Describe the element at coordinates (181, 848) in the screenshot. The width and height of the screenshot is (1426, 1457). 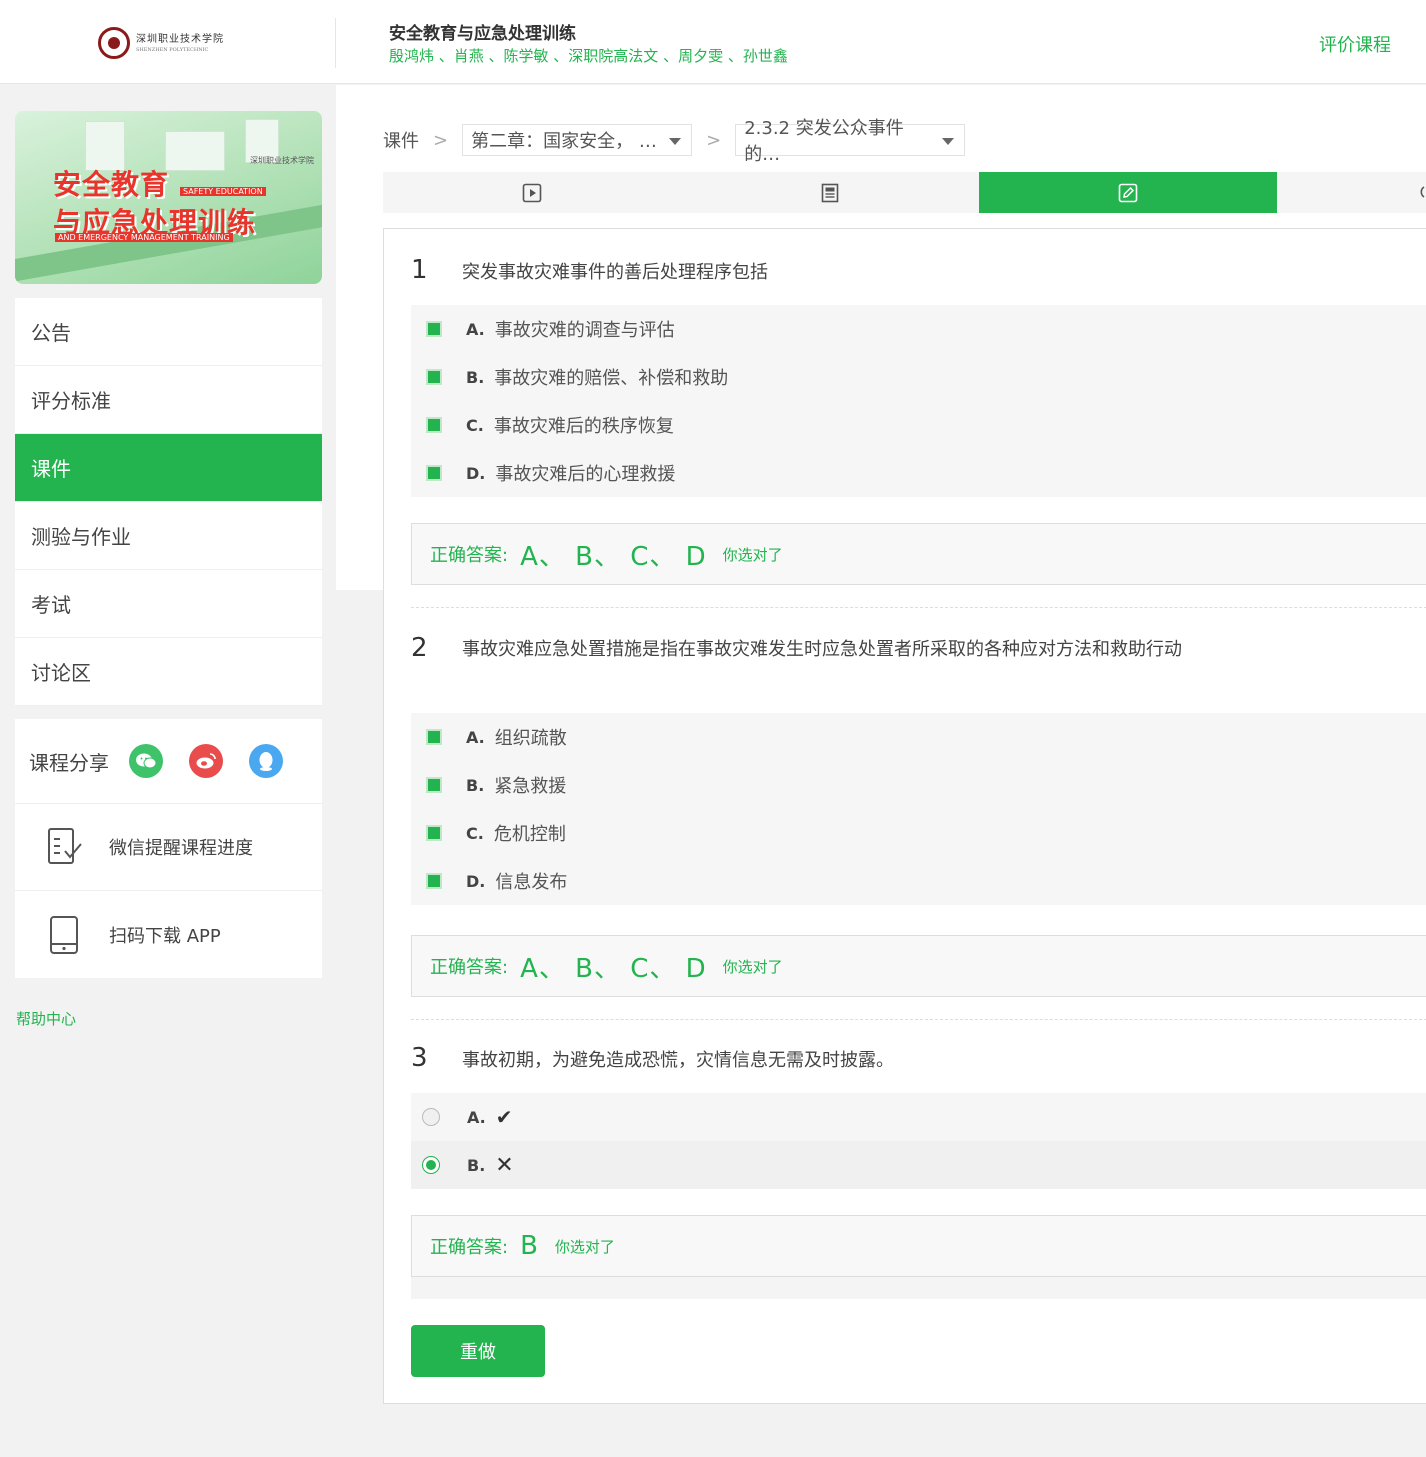
I see `wechat-remind-label: 微信提醒课程进度` at that location.